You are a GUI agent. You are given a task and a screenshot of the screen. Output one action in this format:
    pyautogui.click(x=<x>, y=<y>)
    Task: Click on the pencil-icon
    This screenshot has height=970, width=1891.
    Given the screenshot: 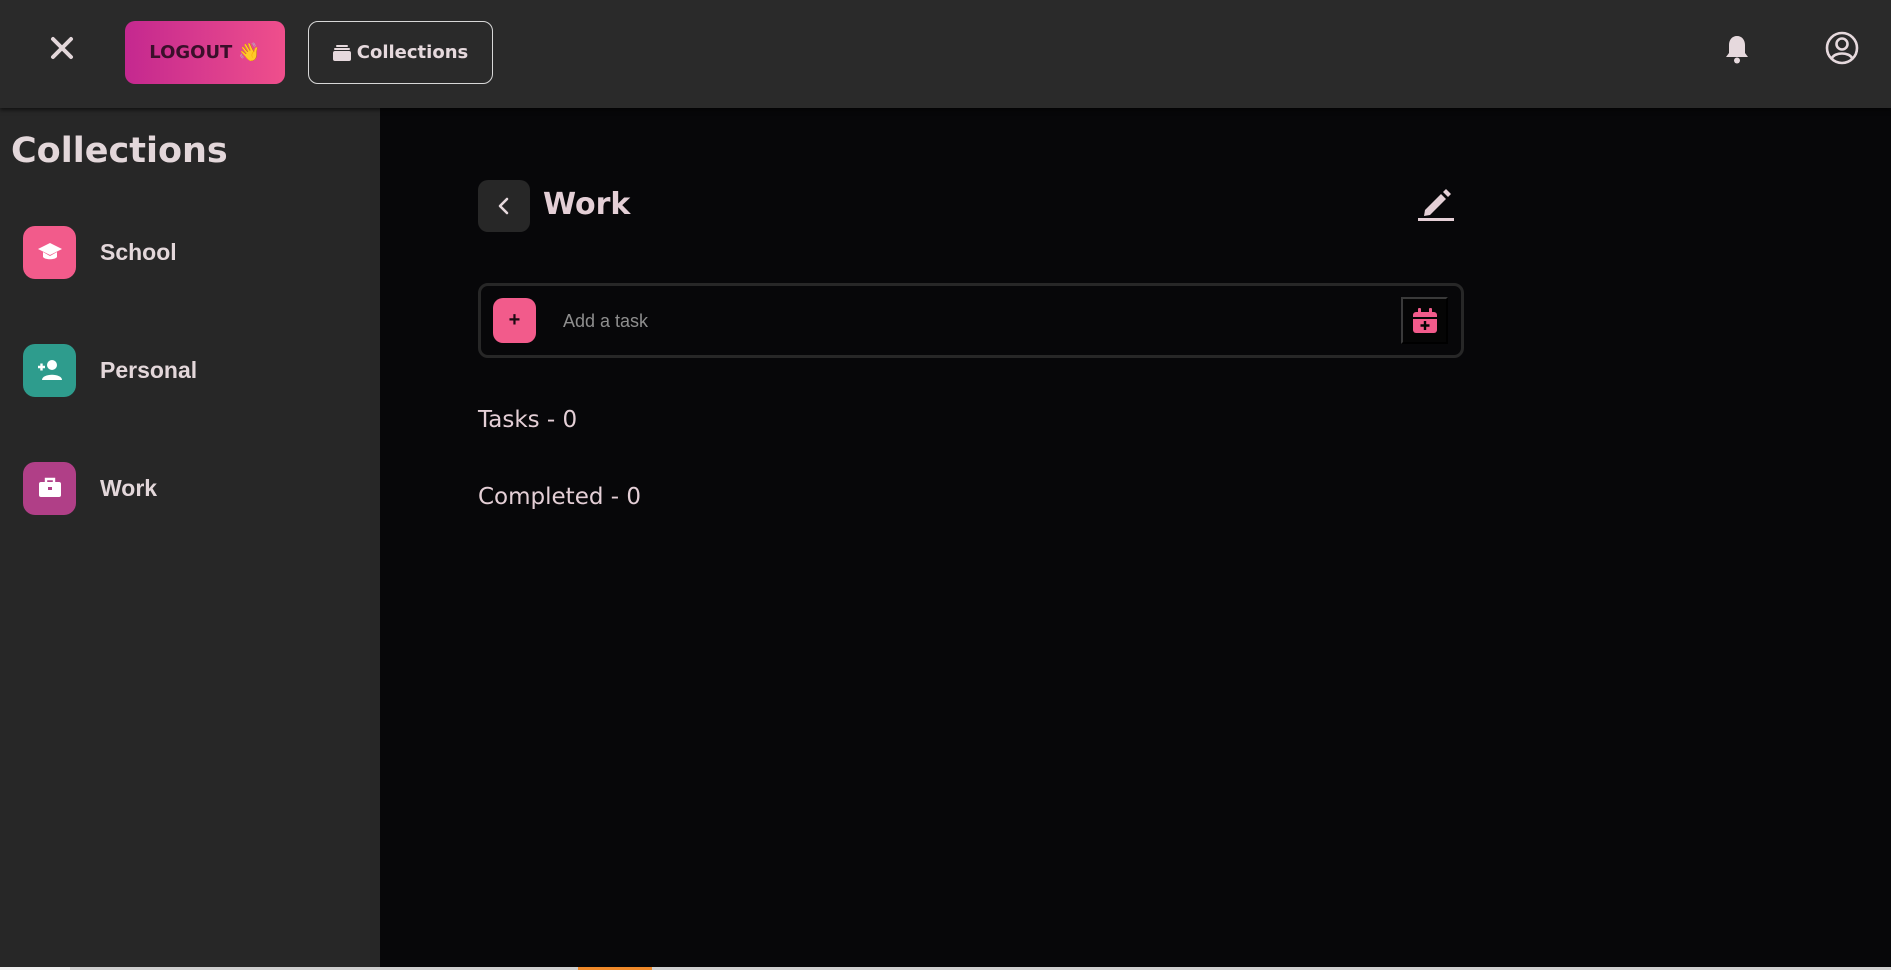 What is the action you would take?
    pyautogui.click(x=1436, y=205)
    